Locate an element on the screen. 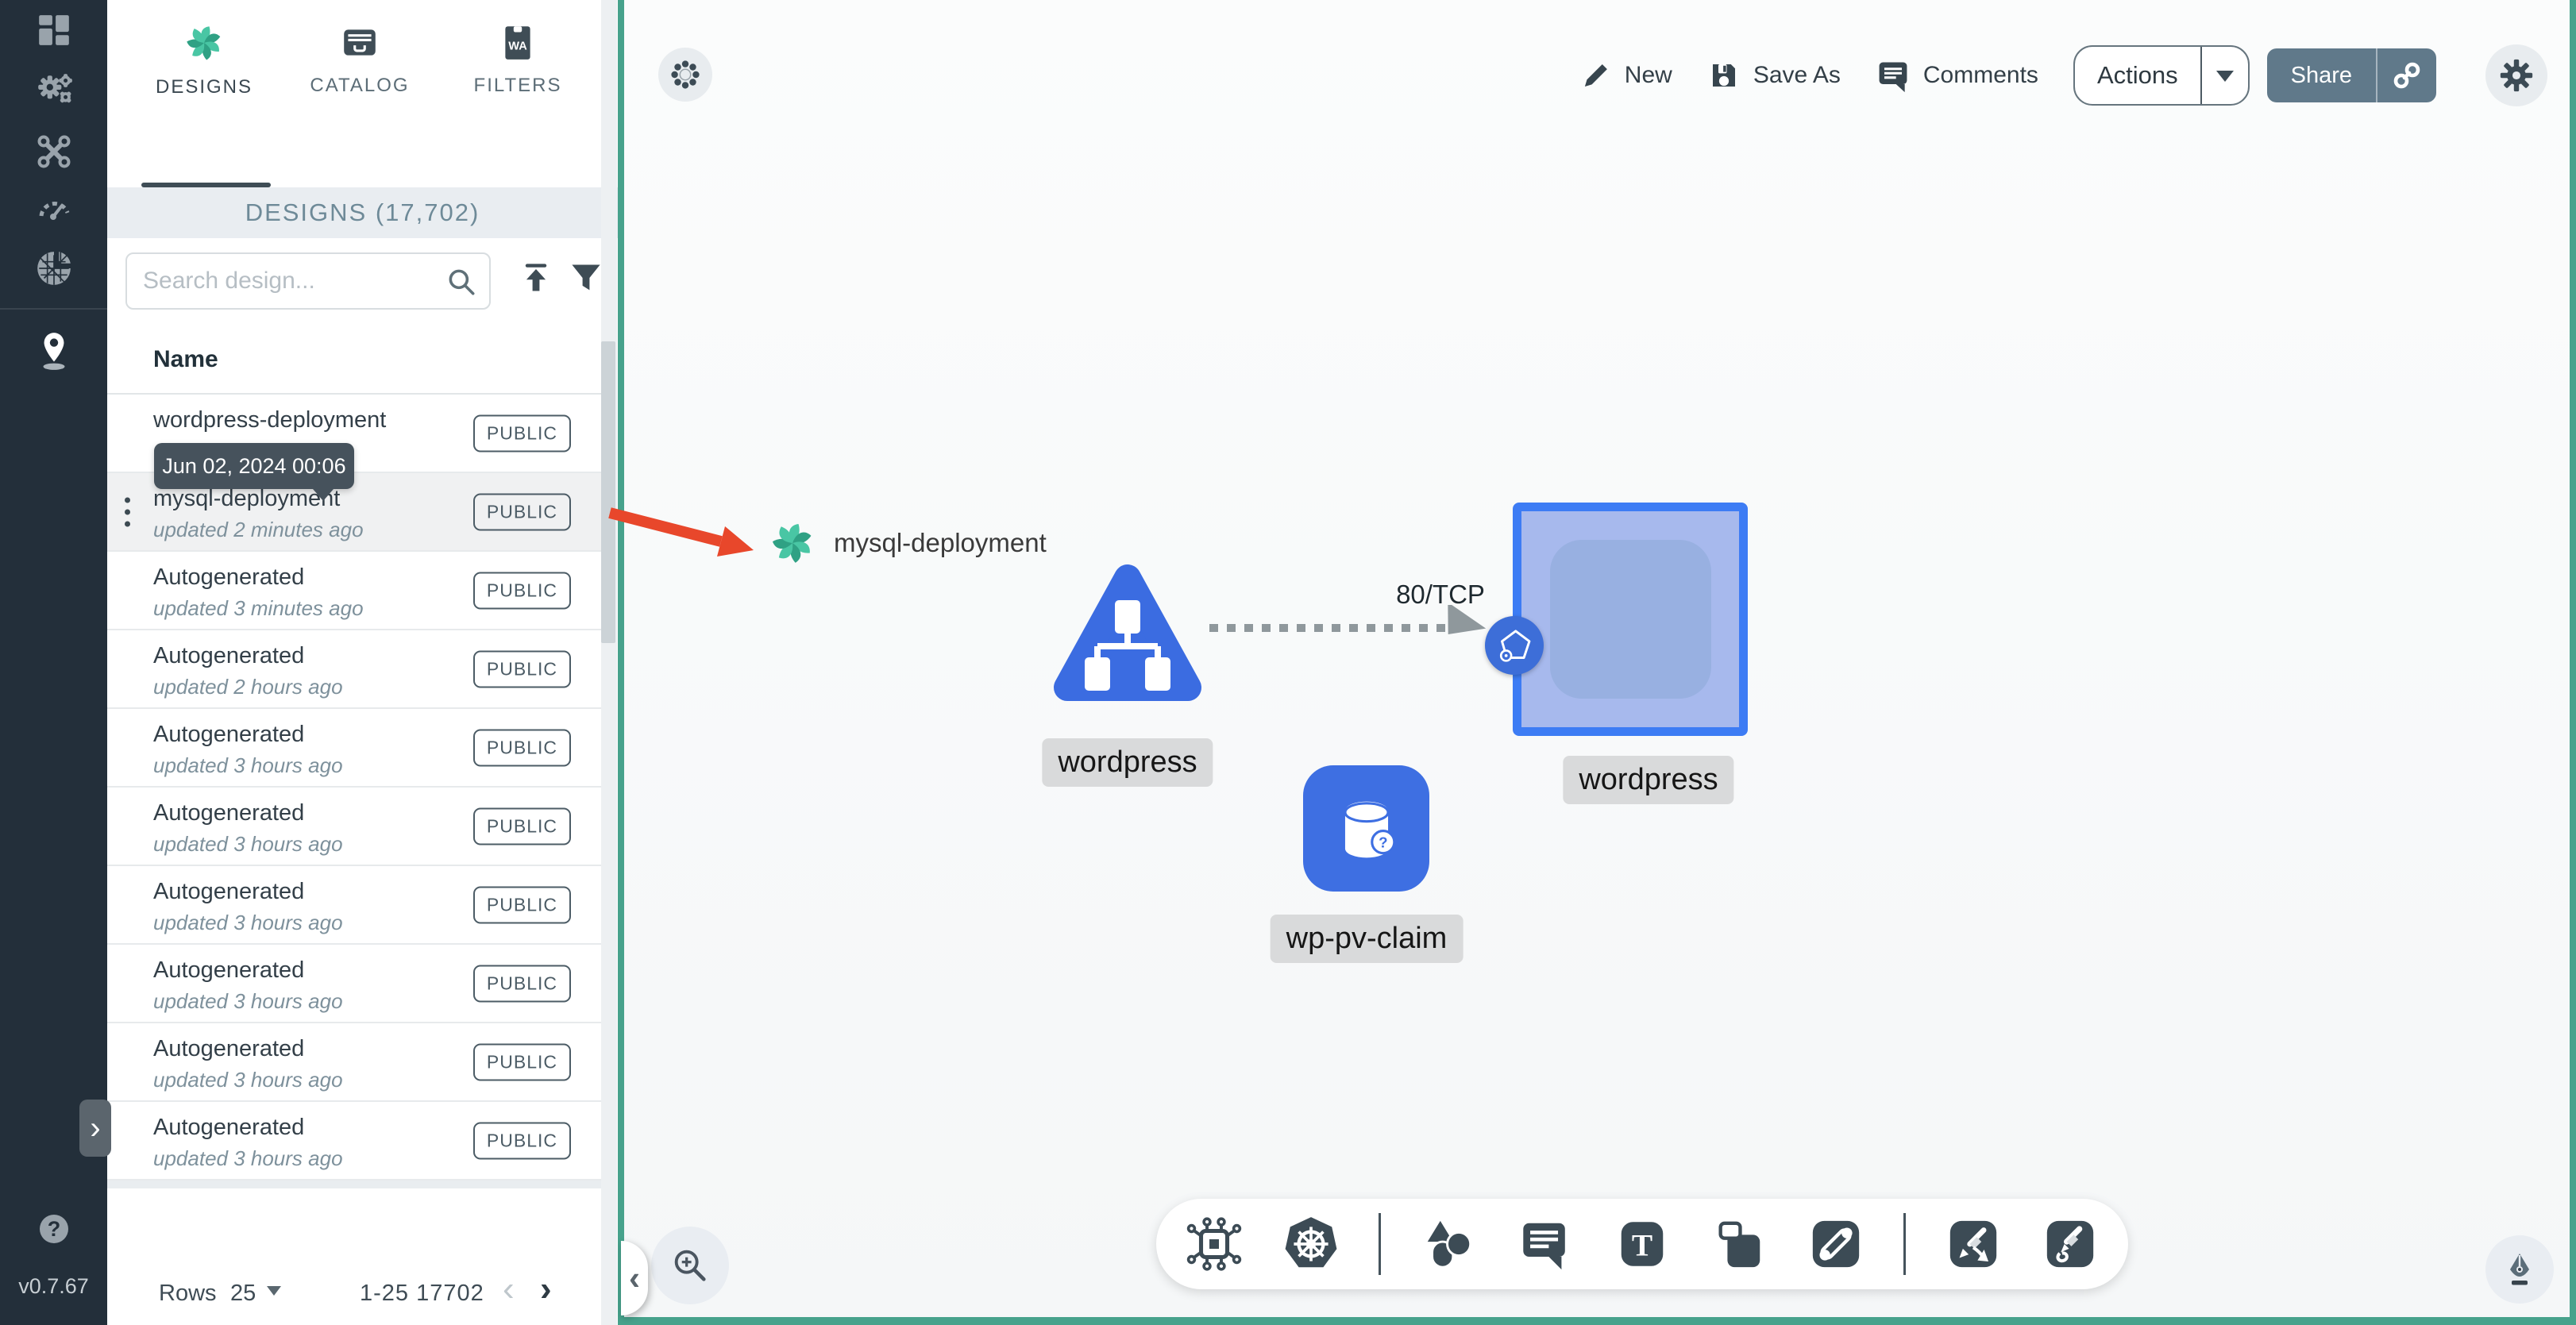 Image resolution: width=2576 pixels, height=1325 pixels. mysql-deployment-node: mysql-deployment is located at coordinates (908, 543).